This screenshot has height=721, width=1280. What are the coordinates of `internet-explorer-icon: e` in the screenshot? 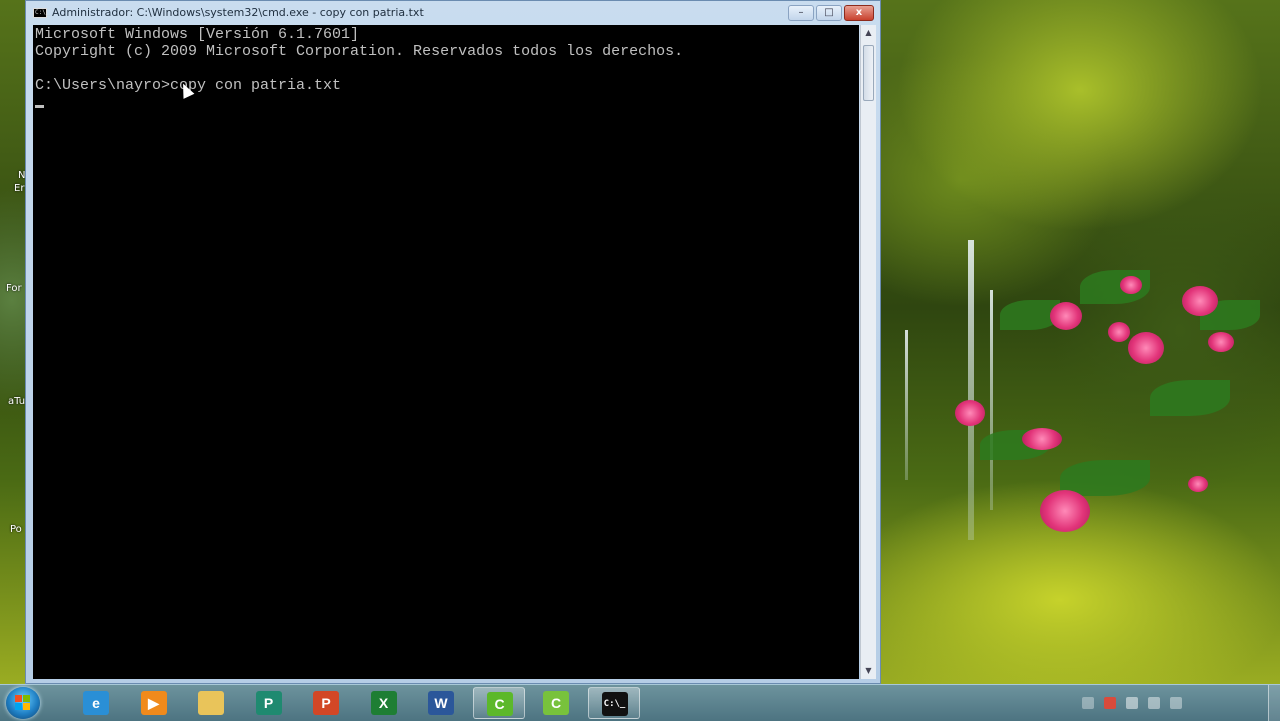 It's located at (96, 703).